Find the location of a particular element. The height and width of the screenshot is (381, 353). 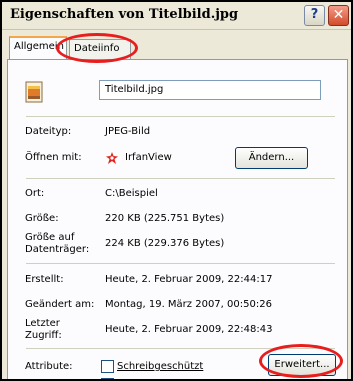

accessed-label-line1: Letzter is located at coordinates (42, 323).